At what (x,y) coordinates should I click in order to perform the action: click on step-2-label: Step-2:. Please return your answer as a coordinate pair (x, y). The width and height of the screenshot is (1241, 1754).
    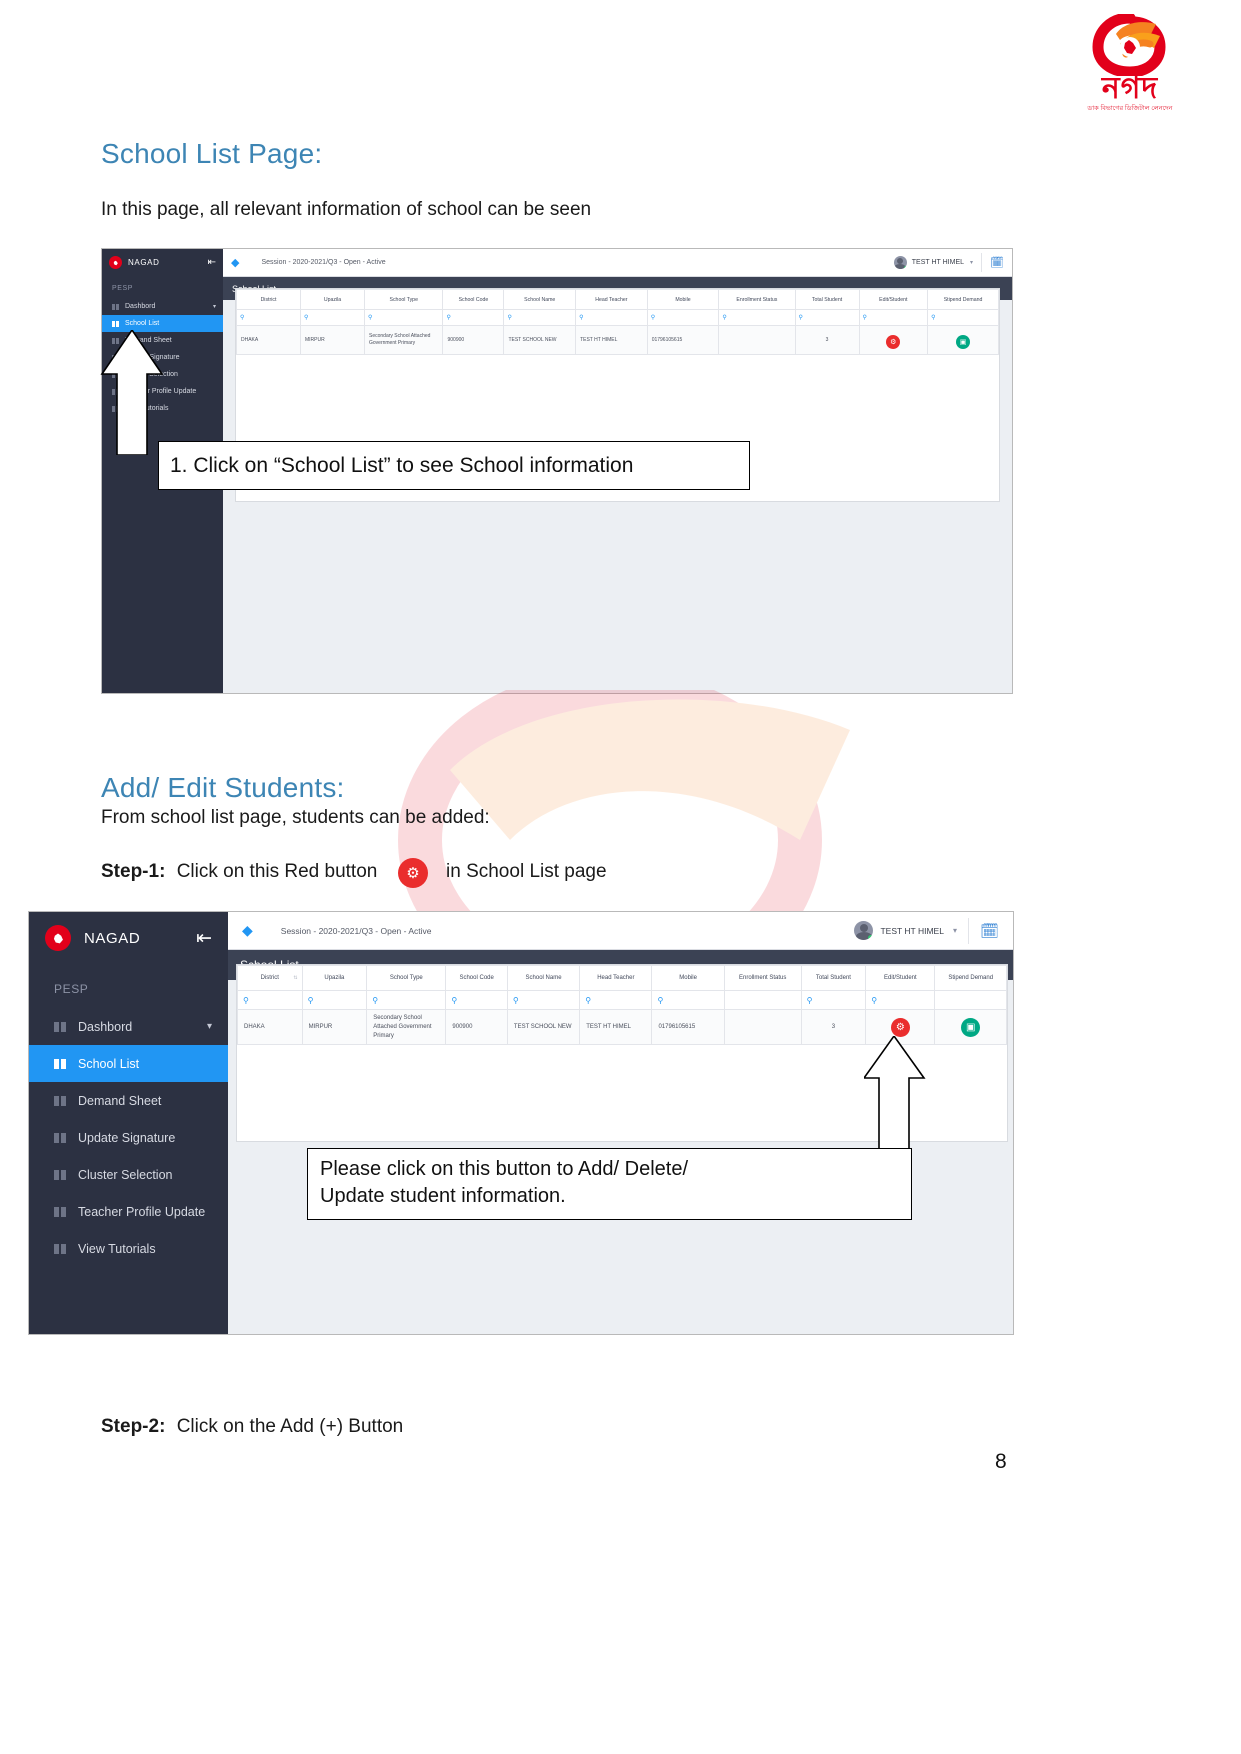
    Looking at the image, I should click on (133, 1426).